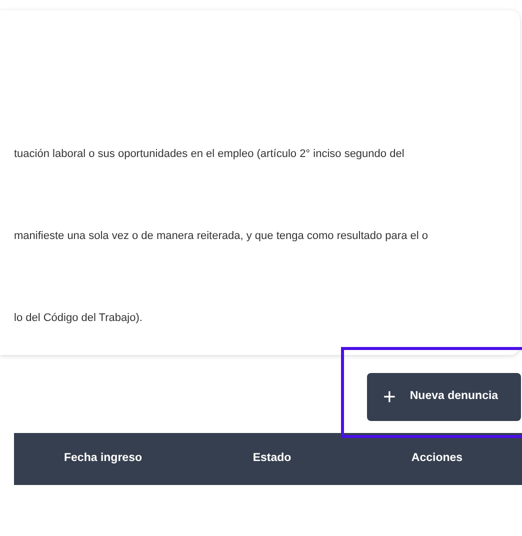 The image size is (522, 536). Describe the element at coordinates (444, 397) in the screenshot. I see `new-complaint-button: + Nueva denuncia` at that location.